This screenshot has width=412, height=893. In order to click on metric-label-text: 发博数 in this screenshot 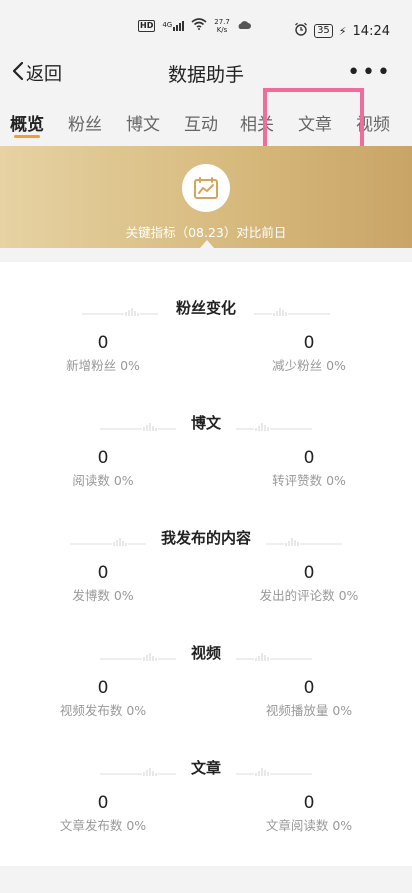, I will do `click(91, 595)`.